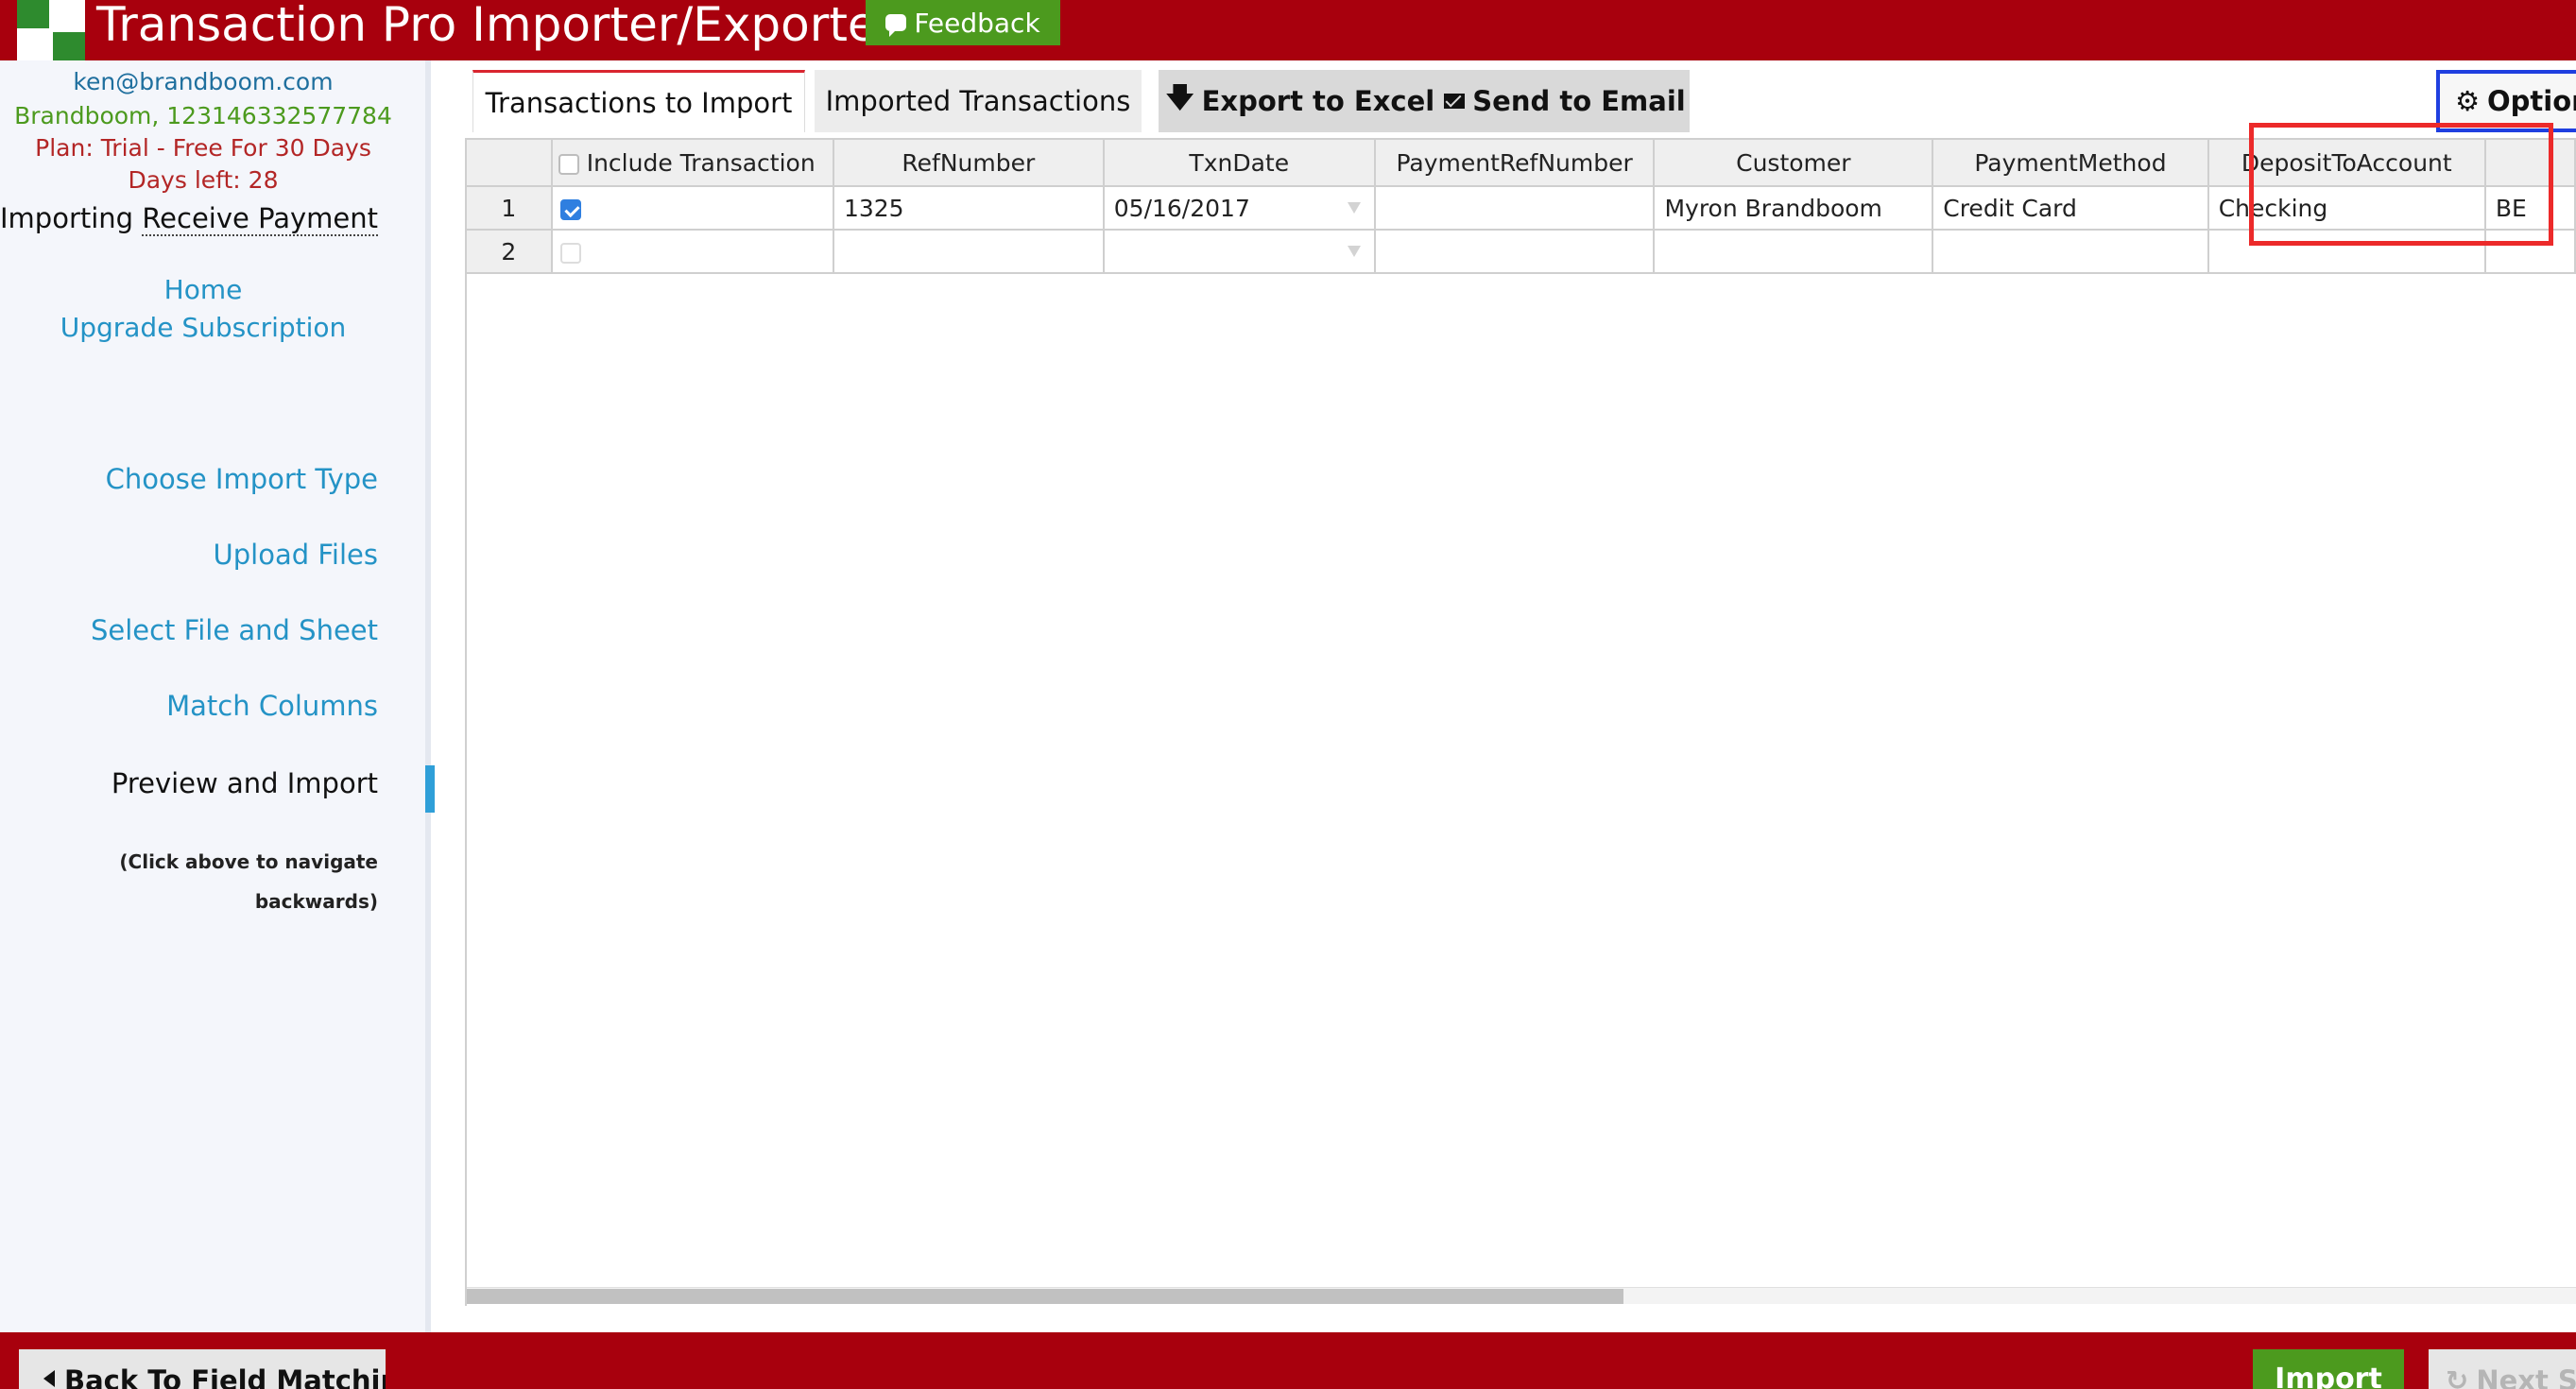 Image resolution: width=2576 pixels, height=1389 pixels. What do you see at coordinates (701, 162) in the screenshot?
I see `column-header-include-label: Include Transaction` at bounding box center [701, 162].